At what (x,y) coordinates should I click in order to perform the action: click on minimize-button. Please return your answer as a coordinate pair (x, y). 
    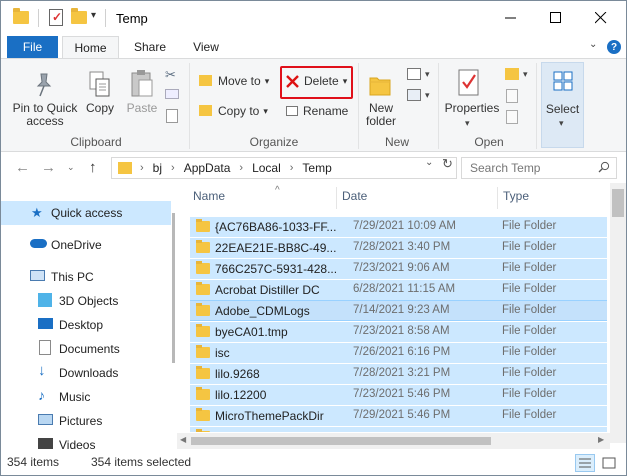
    Looking at the image, I should click on (510, 18).